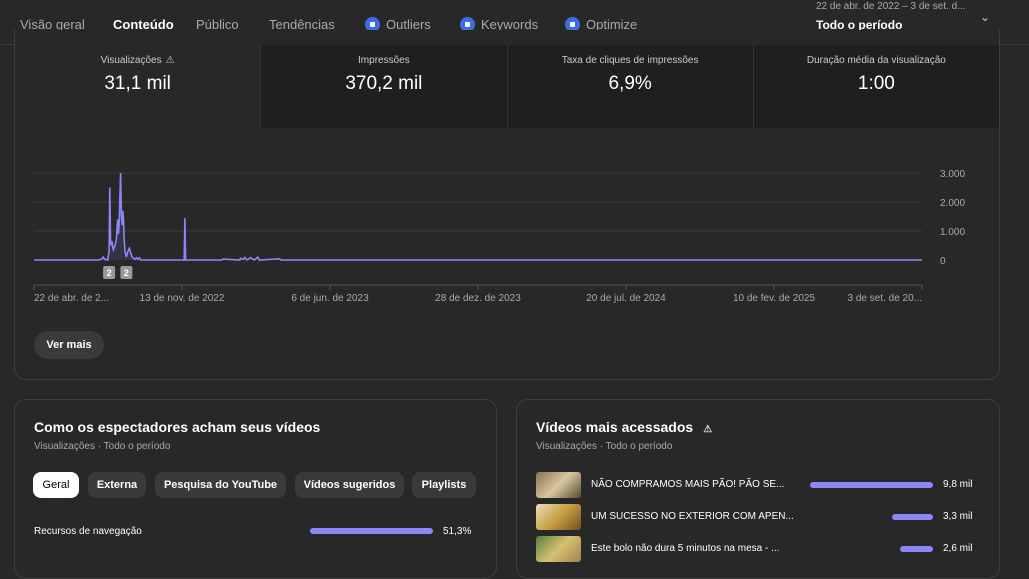 This screenshot has width=1029, height=579. I want to click on chevron-down-icon: ⌄, so click(985, 17).